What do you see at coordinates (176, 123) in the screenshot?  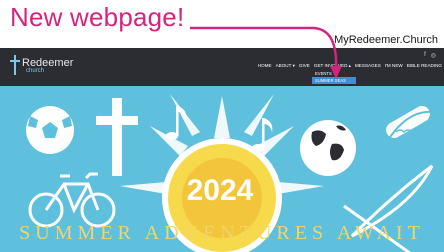 I see `music-note-icon` at bounding box center [176, 123].